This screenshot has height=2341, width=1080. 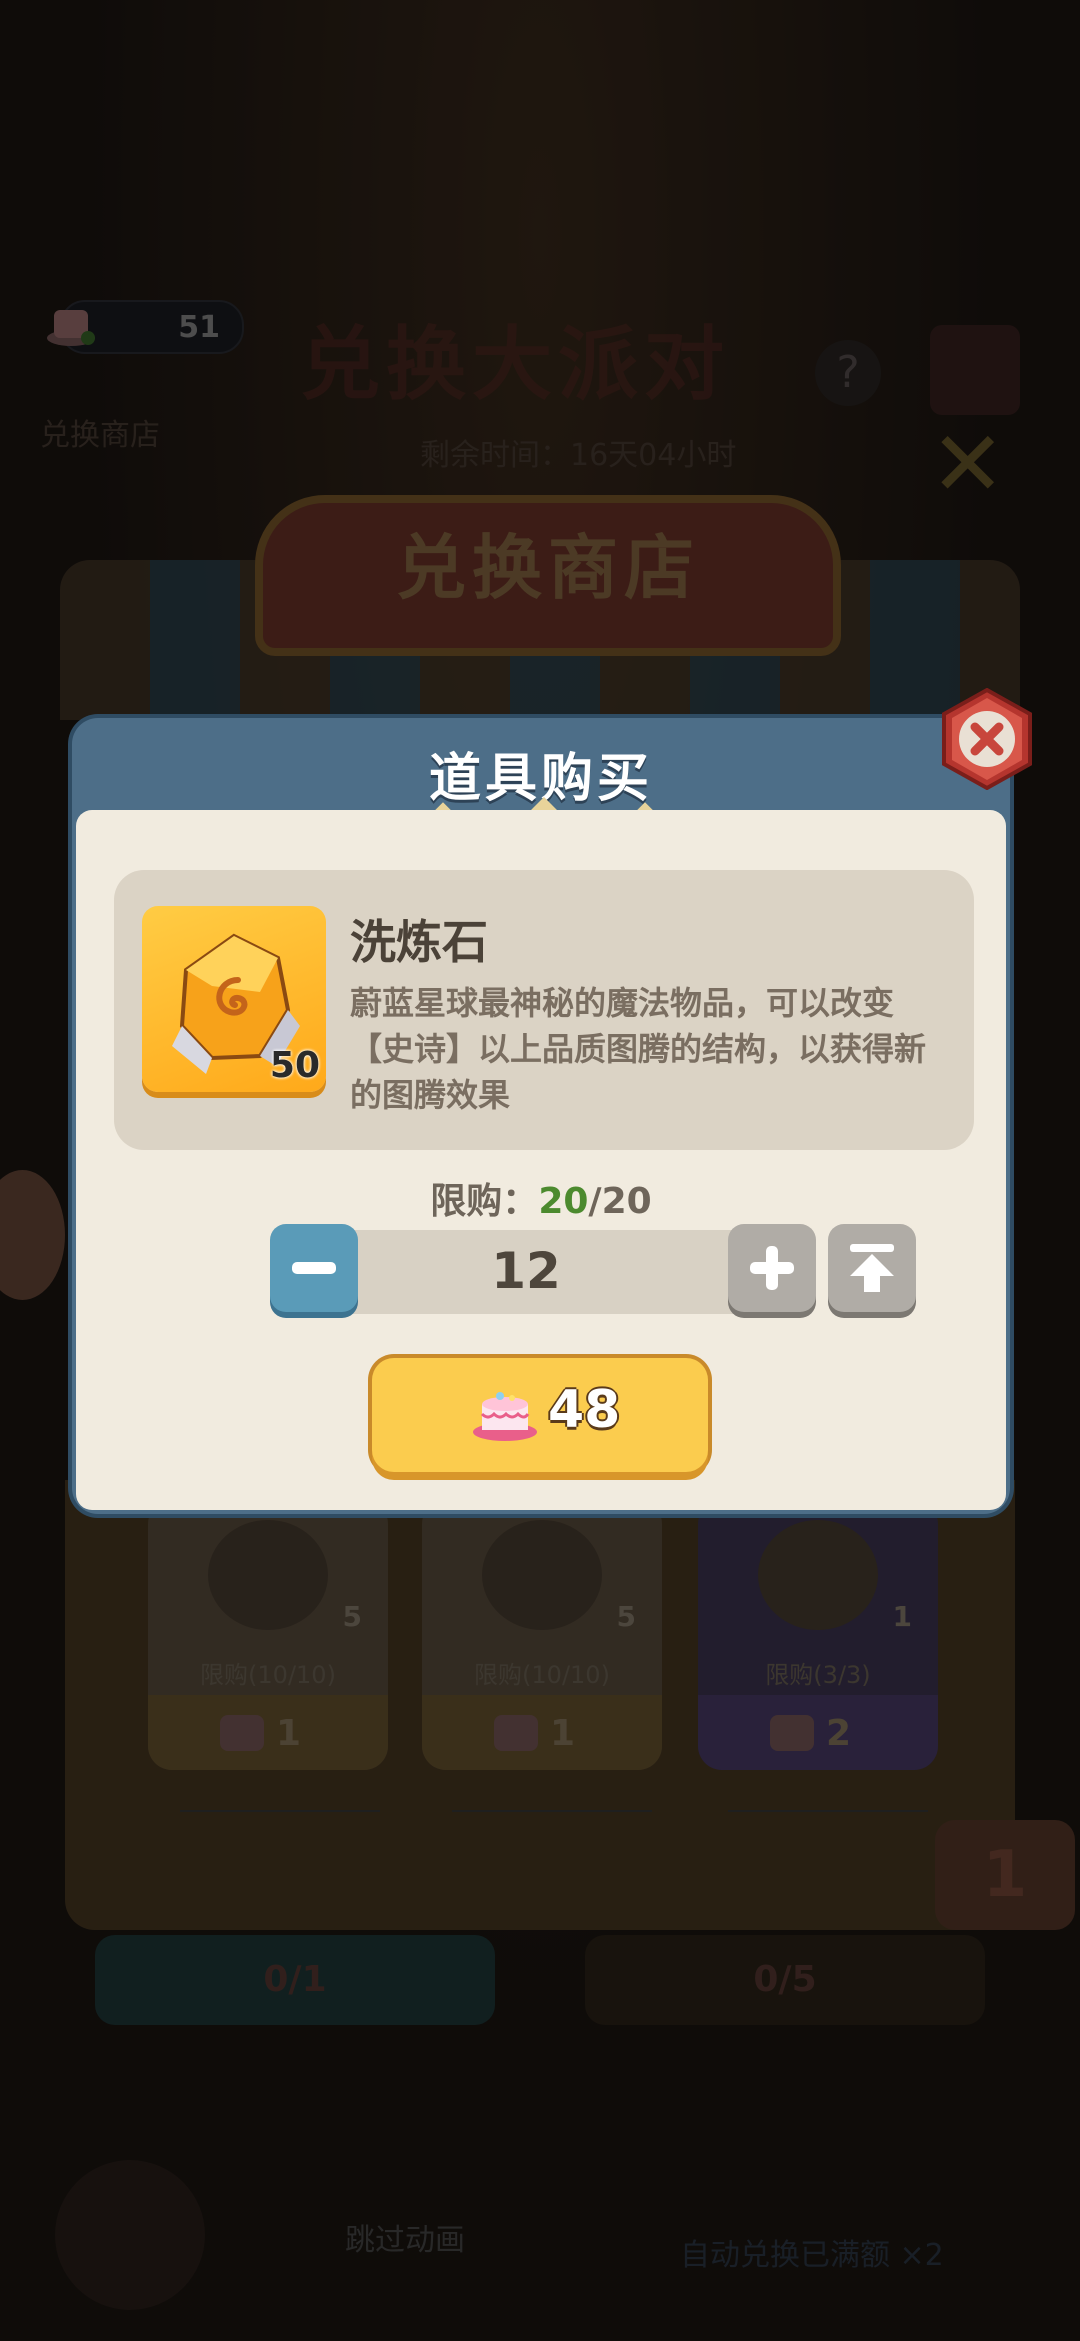 What do you see at coordinates (234, 999) in the screenshot?
I see `item-icon: 50` at bounding box center [234, 999].